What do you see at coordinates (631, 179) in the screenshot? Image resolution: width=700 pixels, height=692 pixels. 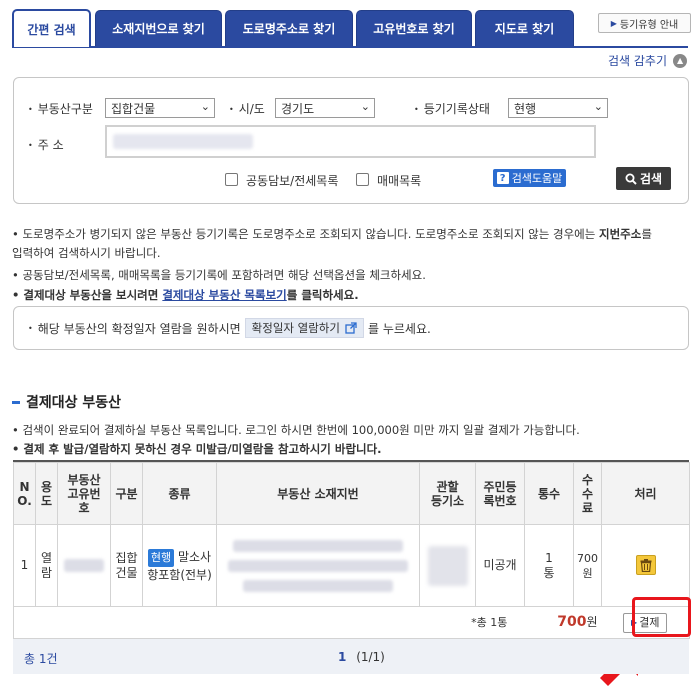 I see `search-icon` at bounding box center [631, 179].